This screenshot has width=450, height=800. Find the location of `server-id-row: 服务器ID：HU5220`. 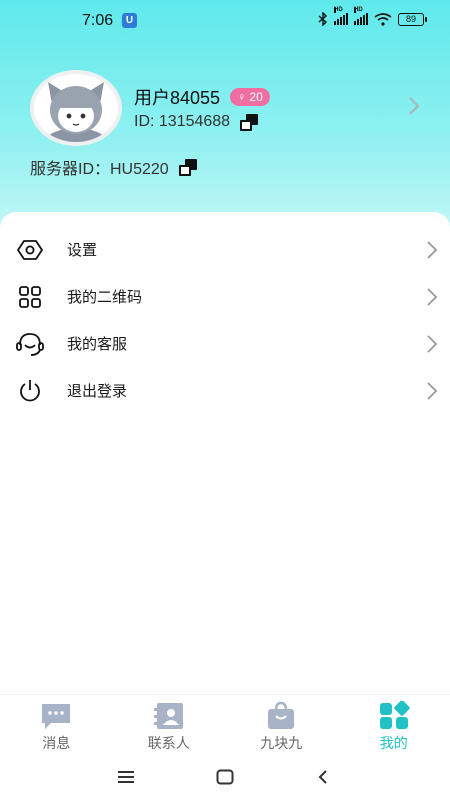

server-id-row: 服务器ID：HU5220 is located at coordinates (113, 167).